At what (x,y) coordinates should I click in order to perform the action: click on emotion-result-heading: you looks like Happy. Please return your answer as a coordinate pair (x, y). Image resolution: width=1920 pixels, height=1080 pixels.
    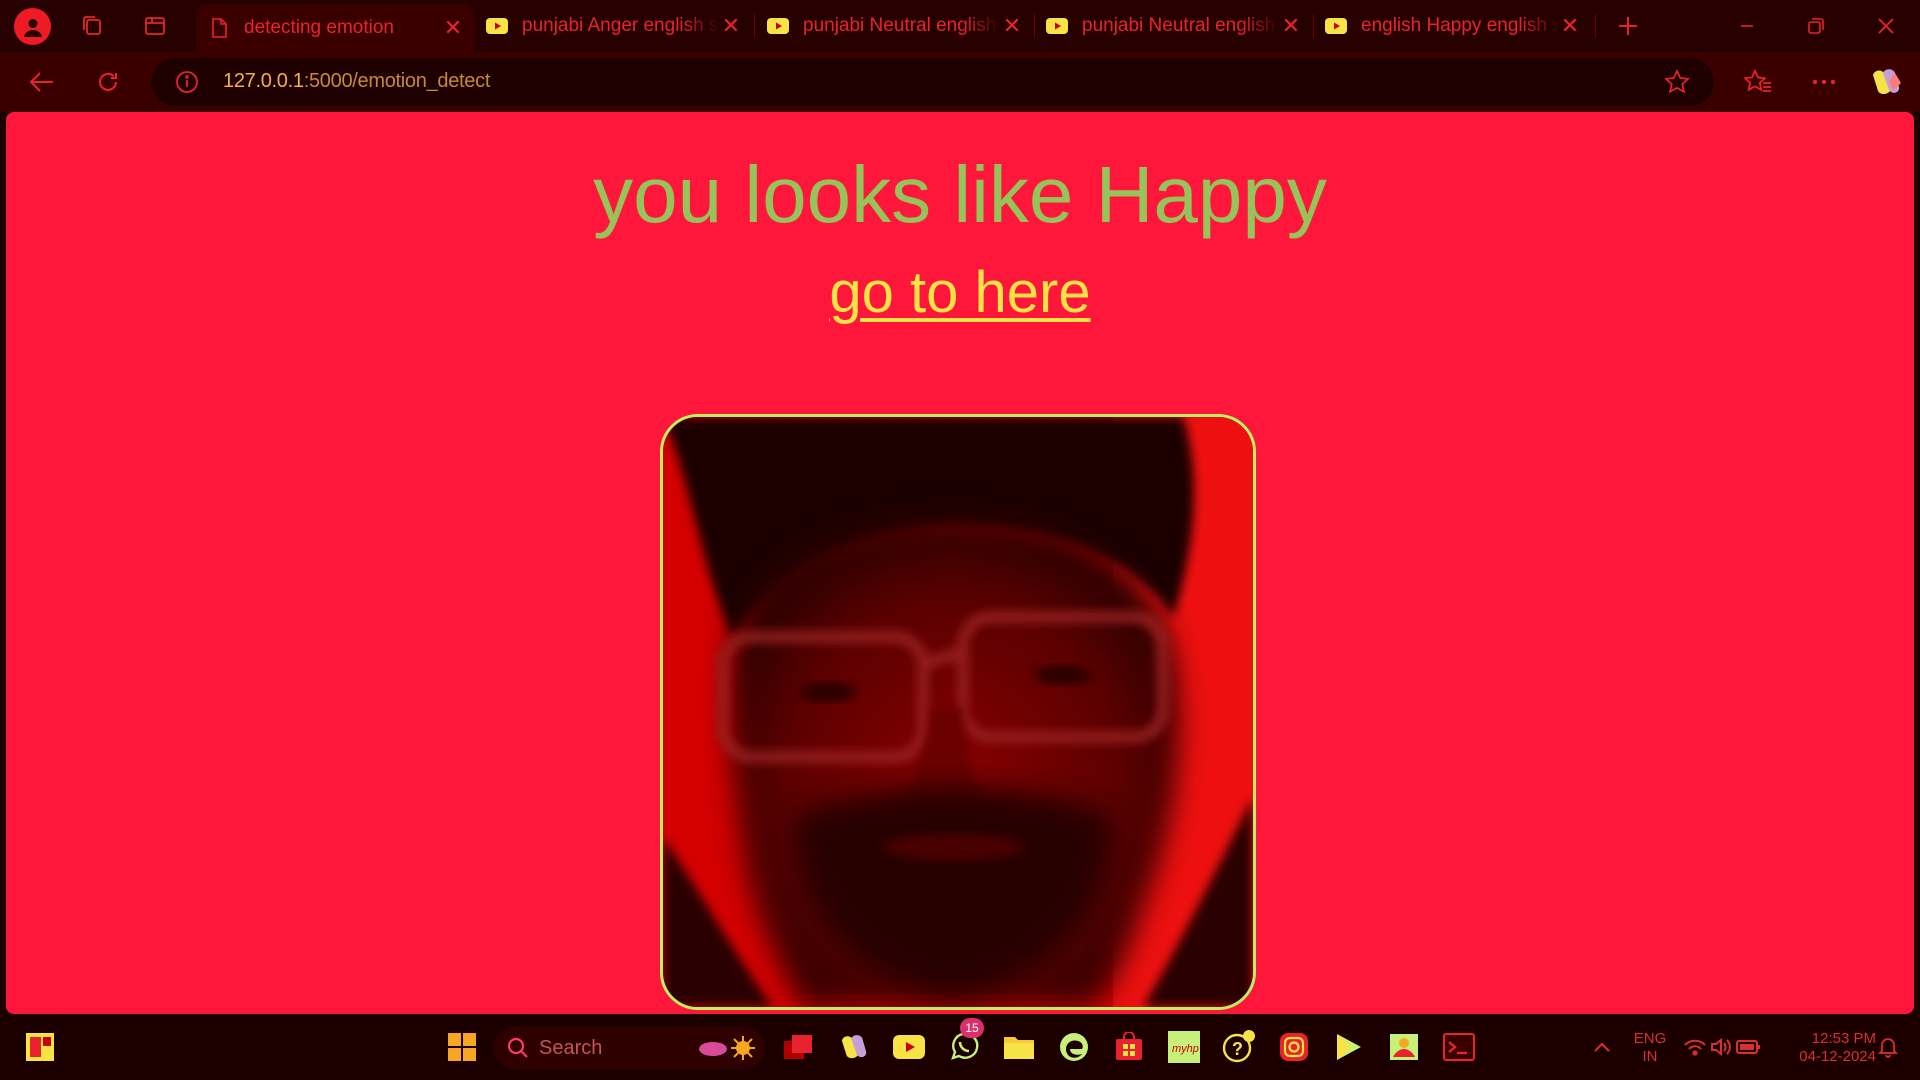
    Looking at the image, I should click on (960, 194).